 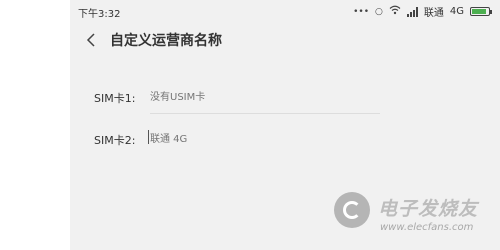 I want to click on elecfans-logo-icon, so click(x=352, y=210).